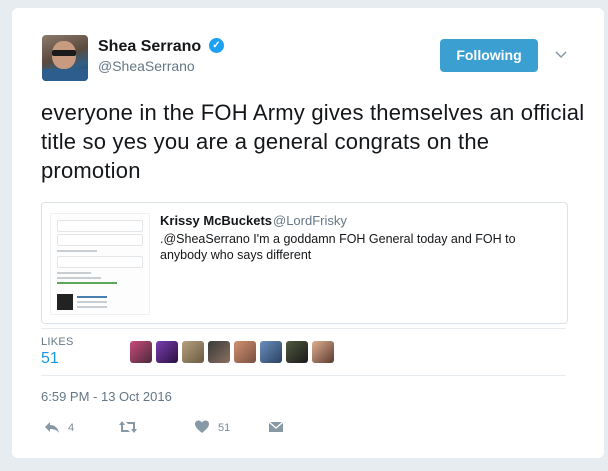 The width and height of the screenshot is (608, 471). Describe the element at coordinates (224, 428) in the screenshot. I see `like-count: 51` at that location.